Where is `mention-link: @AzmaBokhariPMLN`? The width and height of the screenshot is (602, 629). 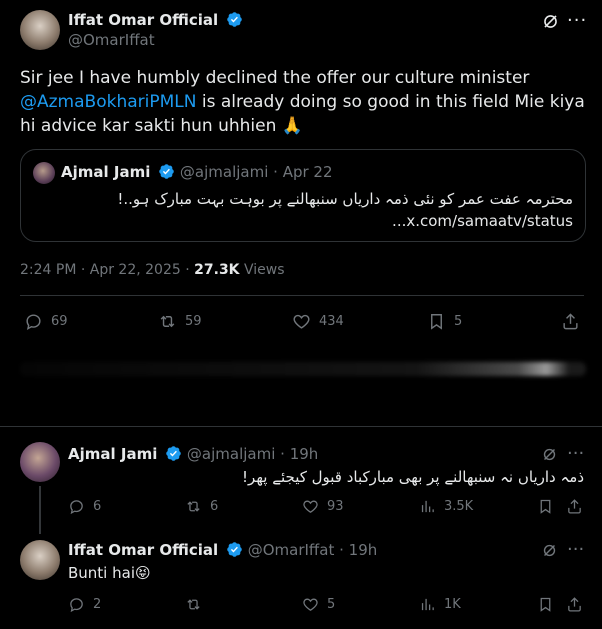
mention-link: @AzmaBokhariPMLN is located at coordinates (108, 102).